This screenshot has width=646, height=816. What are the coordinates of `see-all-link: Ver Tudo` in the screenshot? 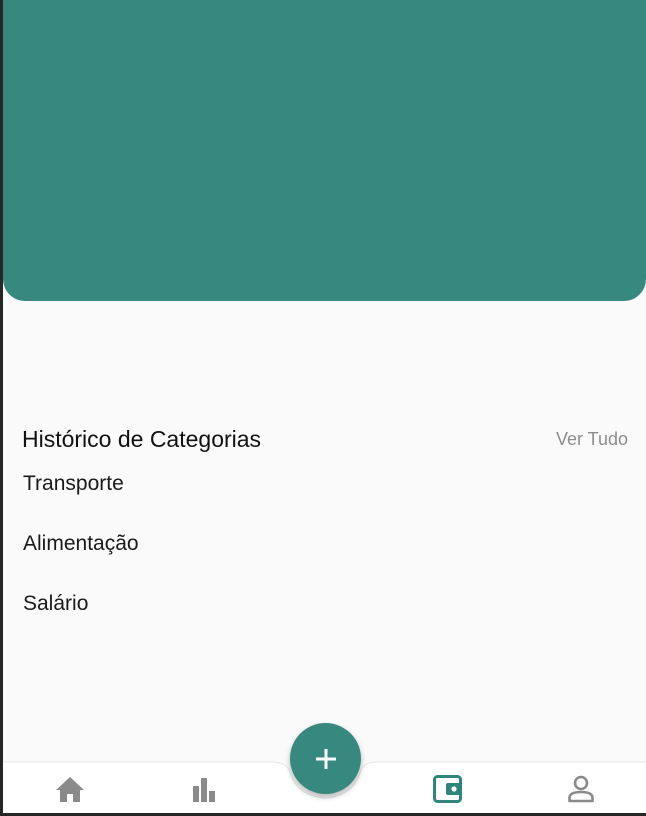 It's located at (592, 439).